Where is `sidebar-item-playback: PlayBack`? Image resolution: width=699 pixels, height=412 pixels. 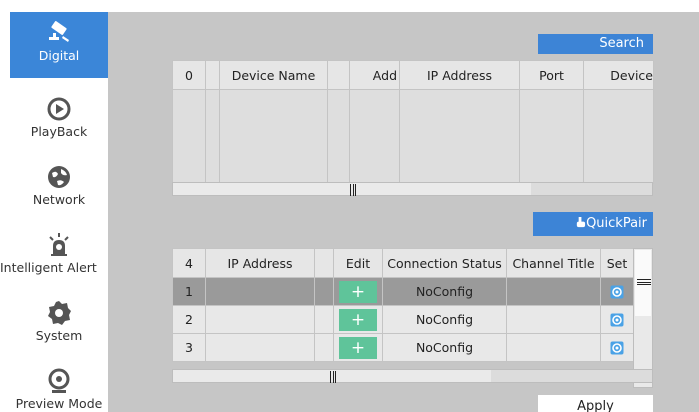 sidebar-item-playback: PlayBack is located at coordinates (59, 121).